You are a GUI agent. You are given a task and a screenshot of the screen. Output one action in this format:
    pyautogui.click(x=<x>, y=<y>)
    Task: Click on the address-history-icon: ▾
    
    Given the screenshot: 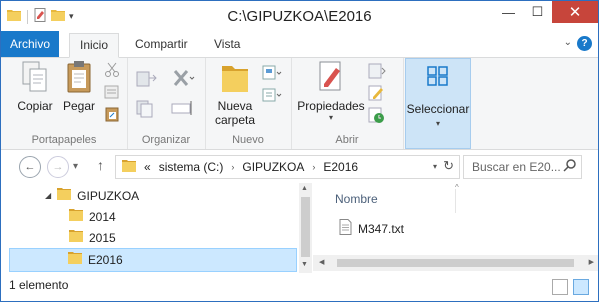 What is the action you would take?
    pyautogui.click(x=435, y=166)
    